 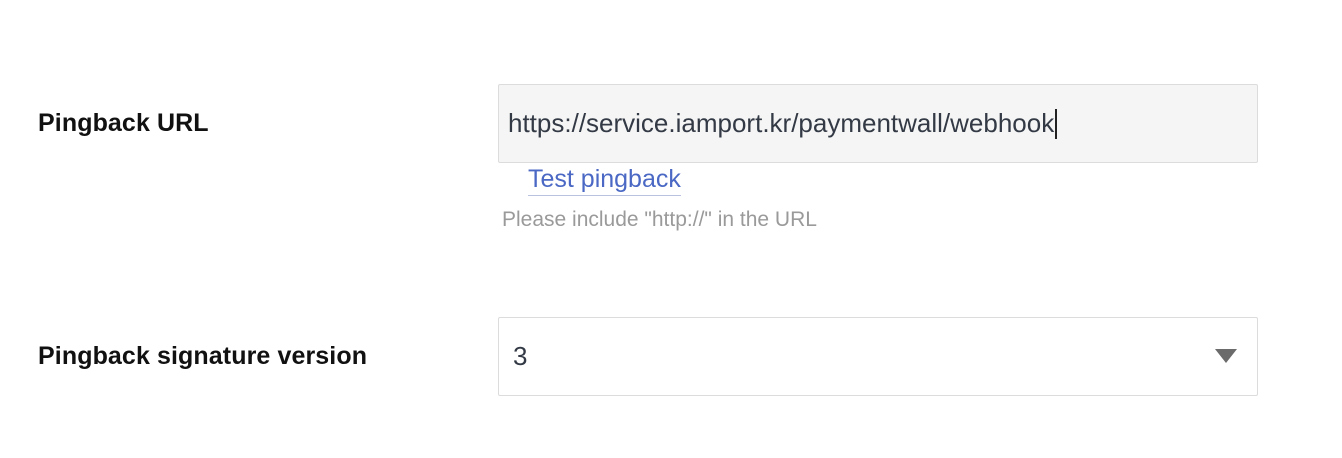 What do you see at coordinates (604, 180) in the screenshot?
I see `test-pingback-link: Test pingback` at bounding box center [604, 180].